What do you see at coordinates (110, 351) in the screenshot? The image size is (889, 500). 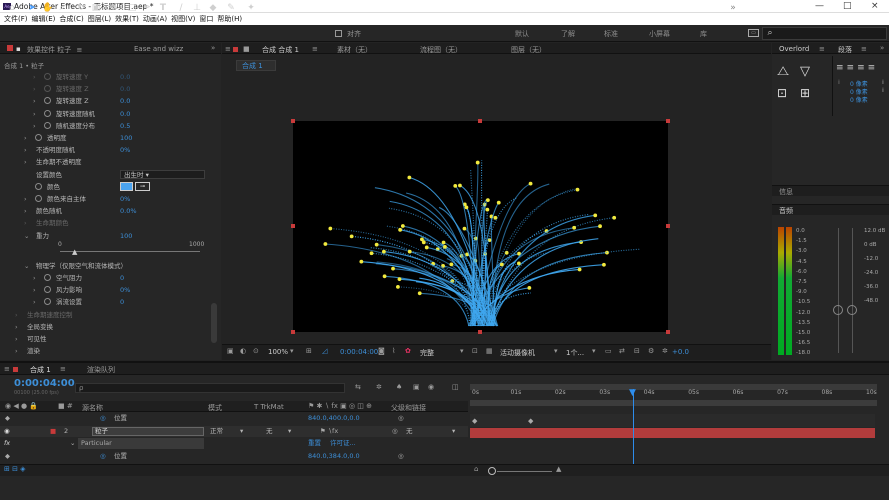 I see `effect-property-row: › 渲染` at bounding box center [110, 351].